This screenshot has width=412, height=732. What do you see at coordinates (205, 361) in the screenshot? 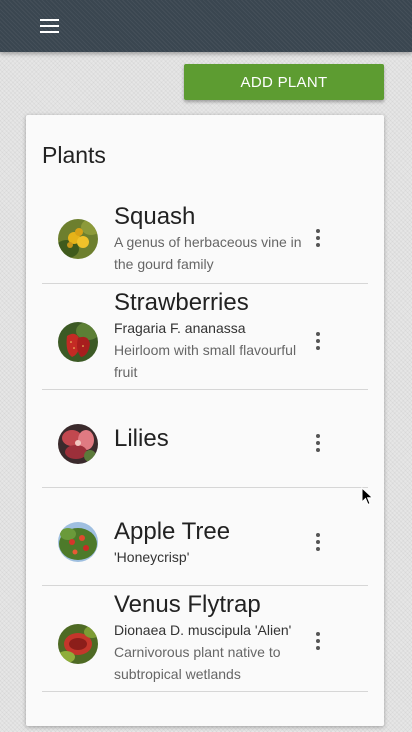
I see `plant-description: Heirloom with small flavourful fruit` at bounding box center [205, 361].